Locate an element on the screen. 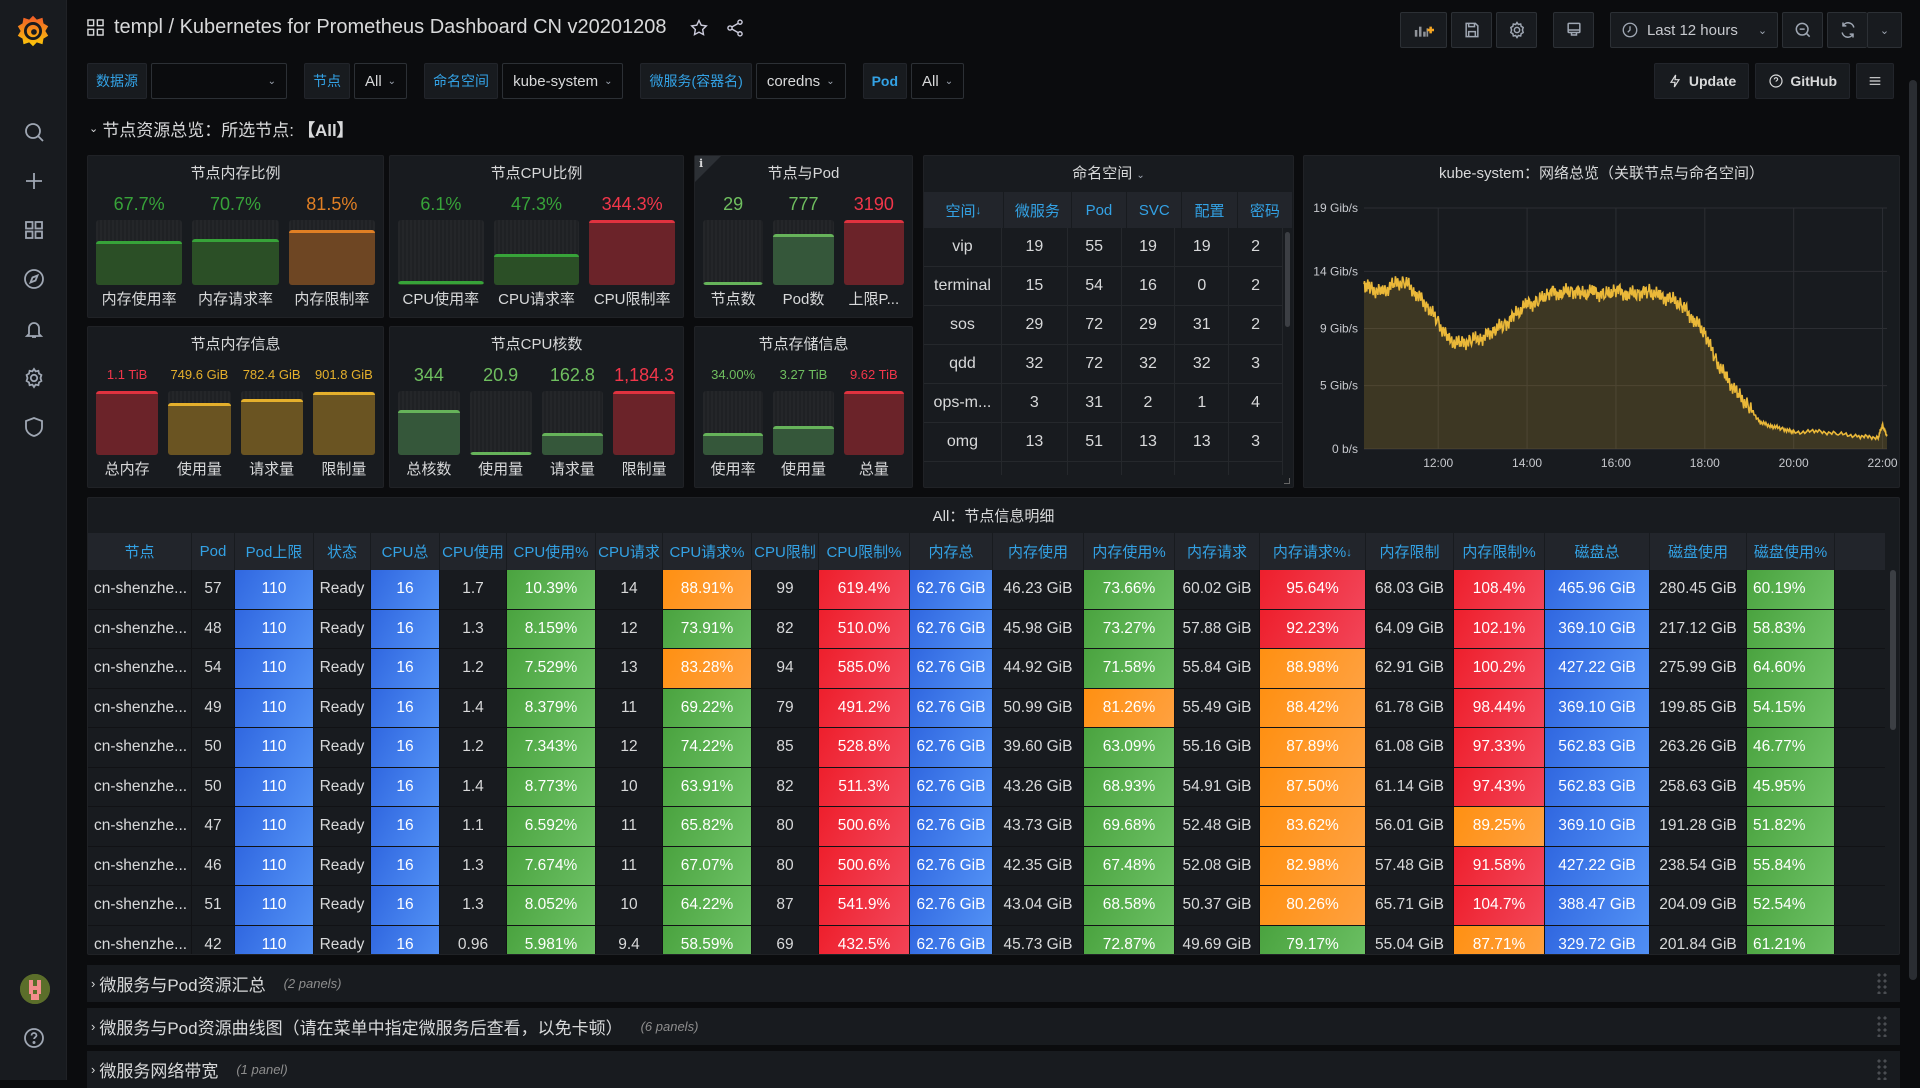 This screenshot has height=1088, width=1920. table-cell: 44.92 GiB is located at coordinates (1038, 668).